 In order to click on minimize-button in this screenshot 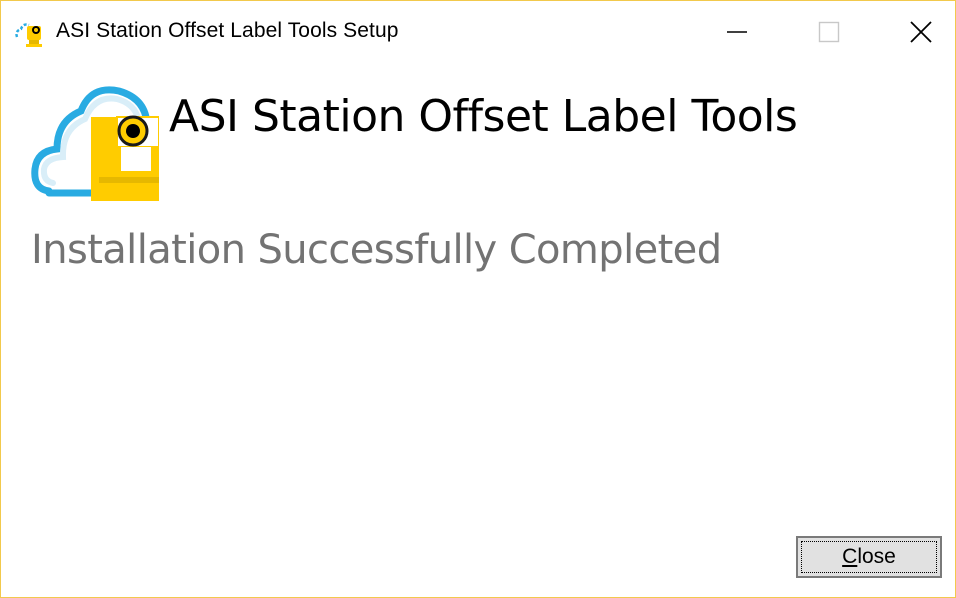, I will do `click(737, 32)`.